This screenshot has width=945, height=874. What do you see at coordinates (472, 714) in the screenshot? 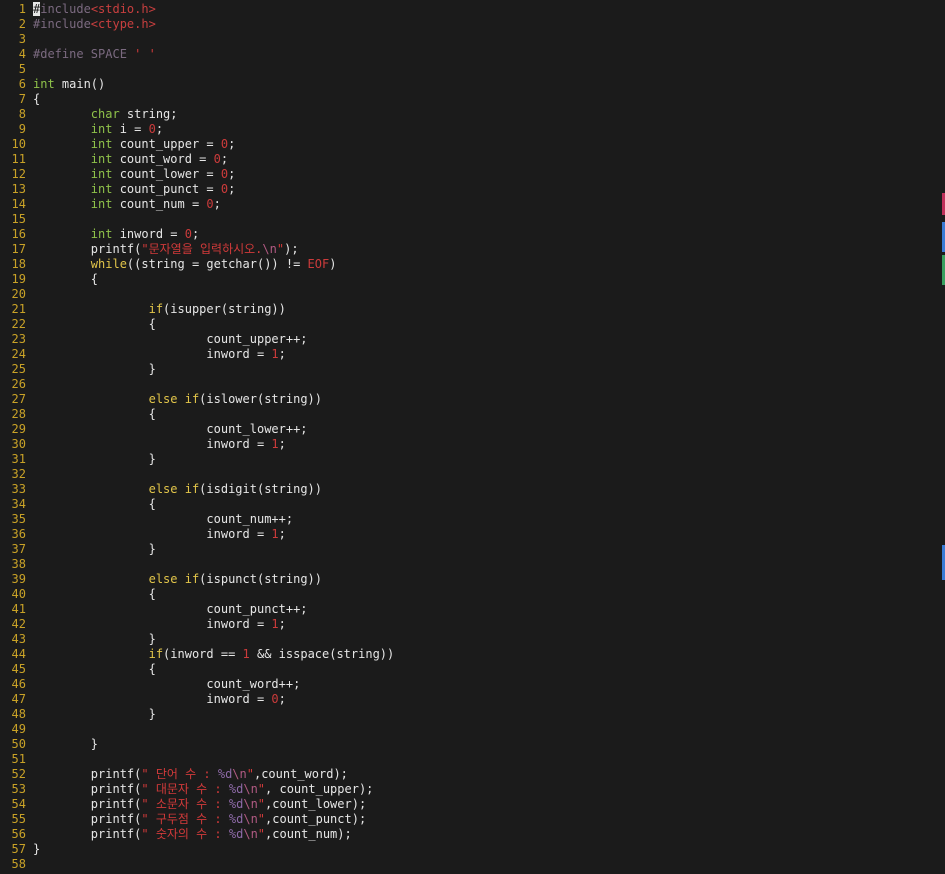
I see `code-line: 48 }` at bounding box center [472, 714].